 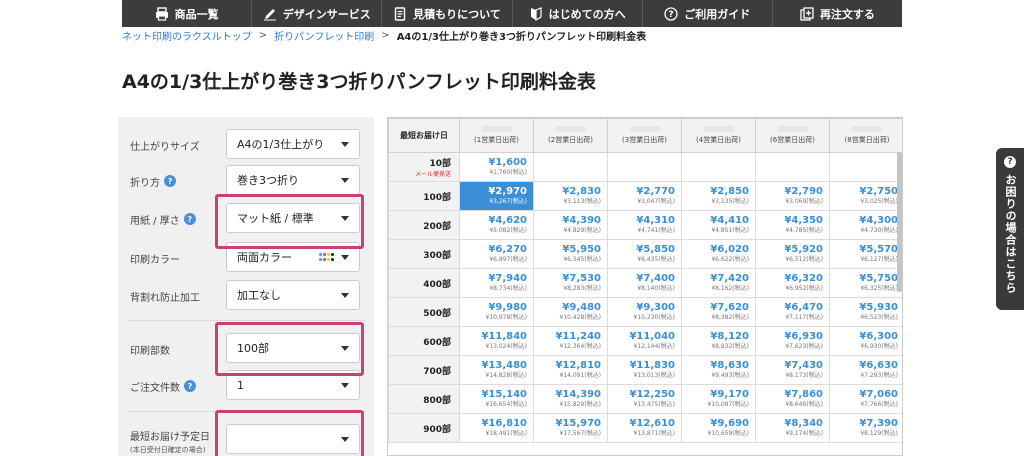 I want to click on option-delivery-sublabel: (本日受付日確定の場合), so click(x=168, y=450).